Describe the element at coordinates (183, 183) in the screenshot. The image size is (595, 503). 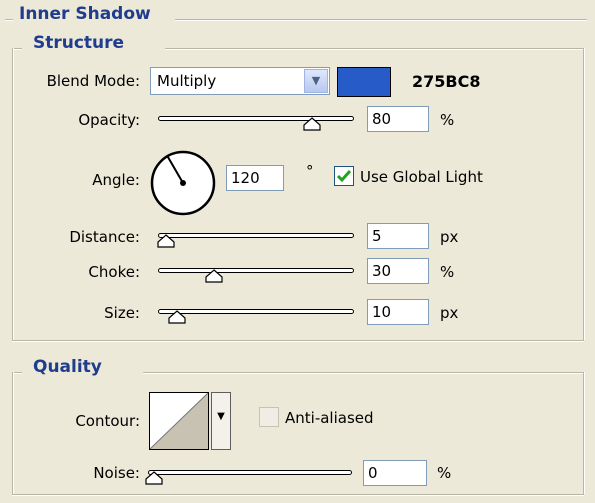
I see `angle-dial` at that location.